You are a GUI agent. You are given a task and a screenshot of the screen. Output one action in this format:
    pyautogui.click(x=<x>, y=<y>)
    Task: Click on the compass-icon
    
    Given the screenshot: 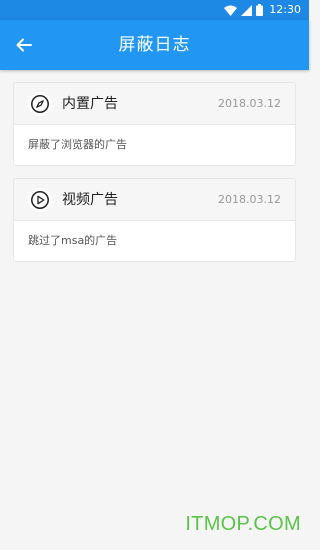 What is the action you would take?
    pyautogui.click(x=40, y=104)
    